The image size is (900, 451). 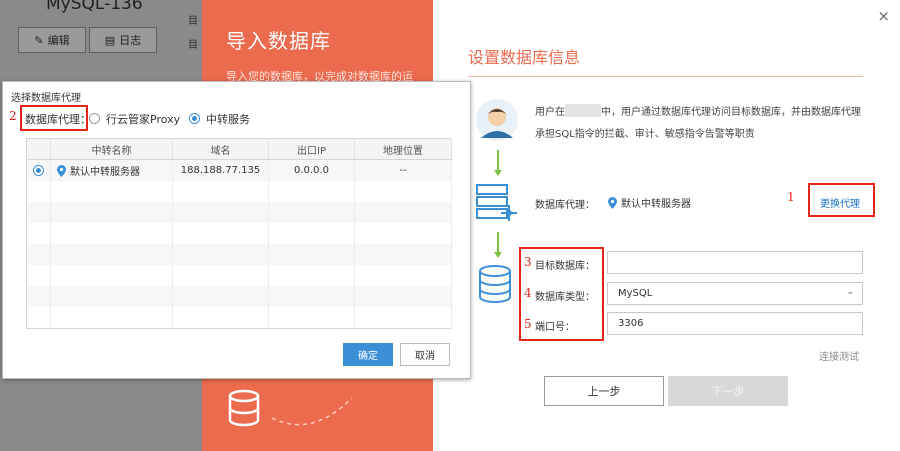 I want to click on bg-log-button: ▤ 日志, so click(x=123, y=40).